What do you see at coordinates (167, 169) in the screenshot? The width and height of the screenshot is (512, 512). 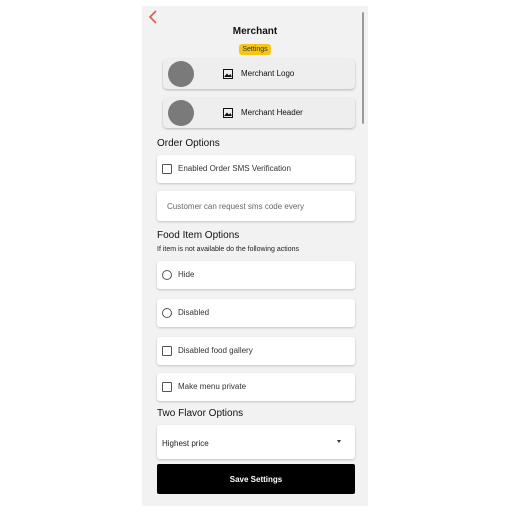 I see `sms-verification-checkbox` at bounding box center [167, 169].